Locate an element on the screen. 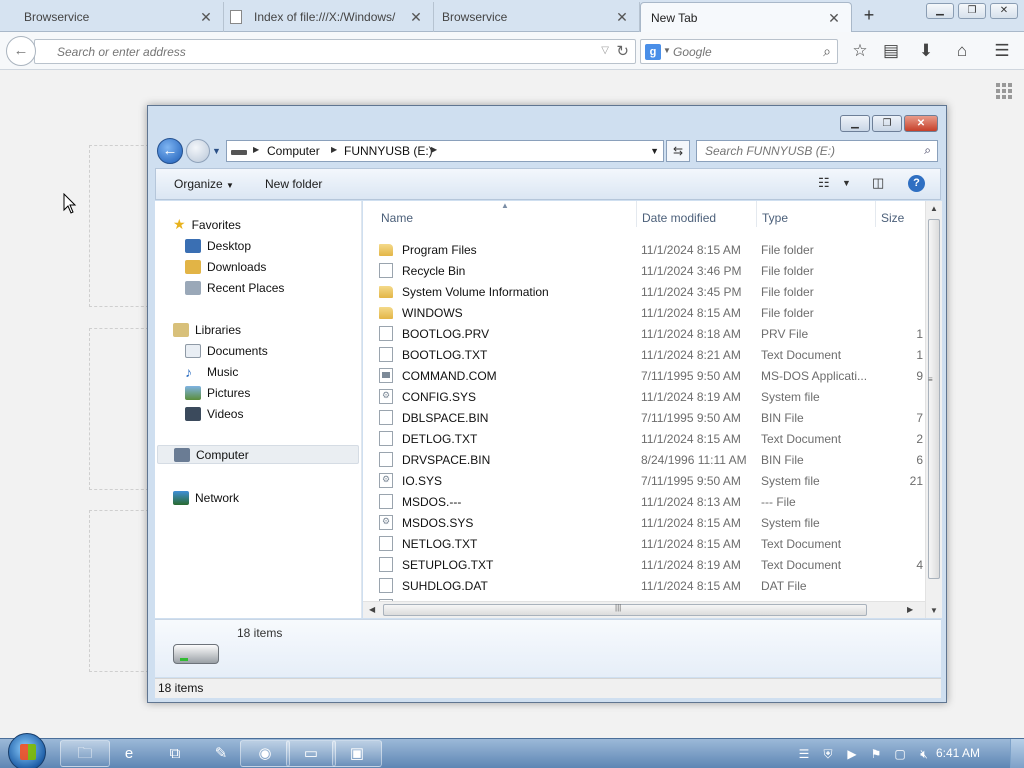  scroll-left-icon: ◀ is located at coordinates (372, 609).